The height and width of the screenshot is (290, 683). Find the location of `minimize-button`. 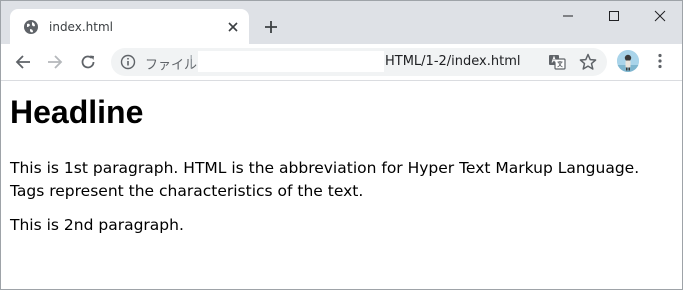

minimize-button is located at coordinates (568, 16).